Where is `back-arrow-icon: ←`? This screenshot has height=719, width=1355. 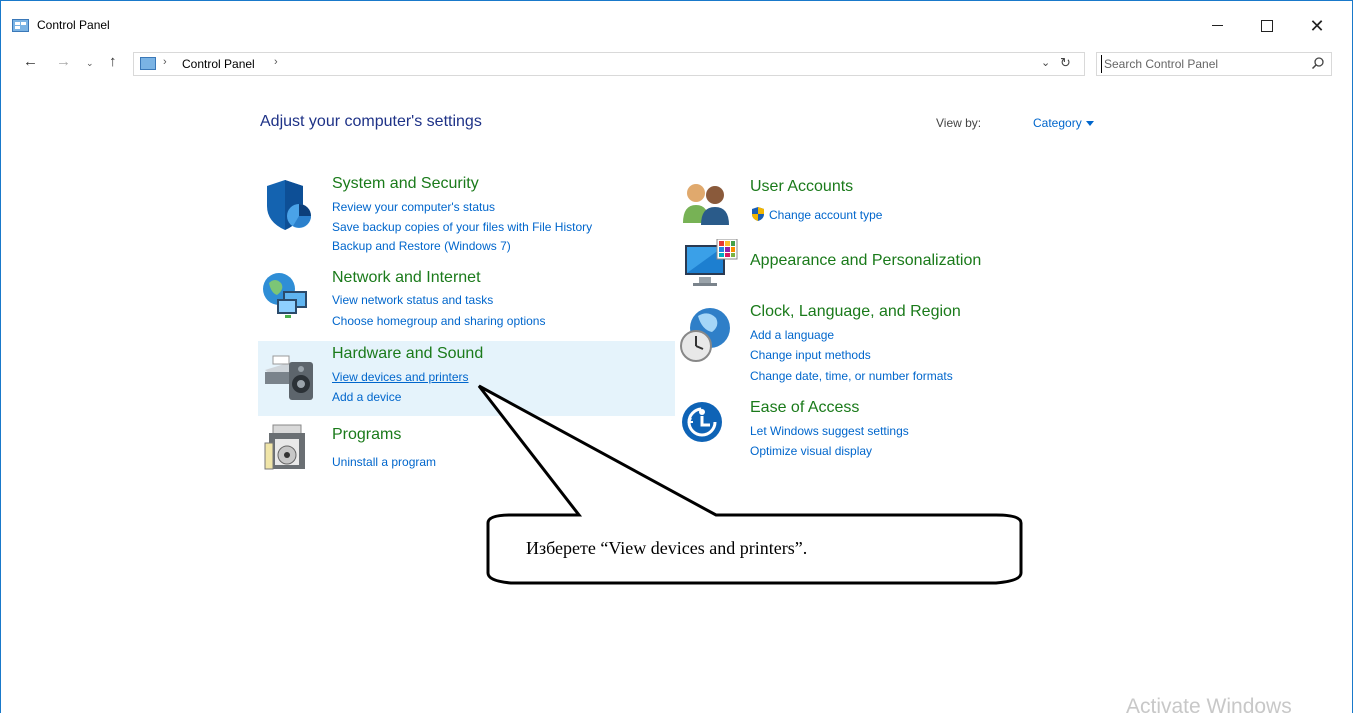
back-arrow-icon: ← is located at coordinates (30, 61).